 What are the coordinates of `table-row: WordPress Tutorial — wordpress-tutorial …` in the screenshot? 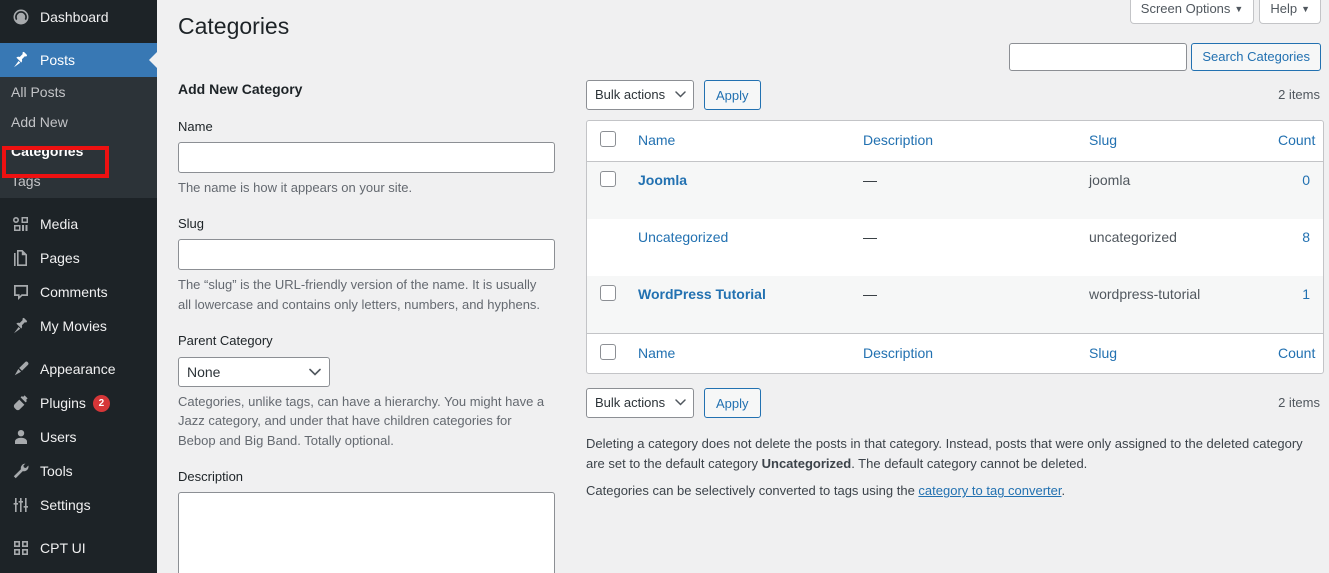 It's located at (955, 304).